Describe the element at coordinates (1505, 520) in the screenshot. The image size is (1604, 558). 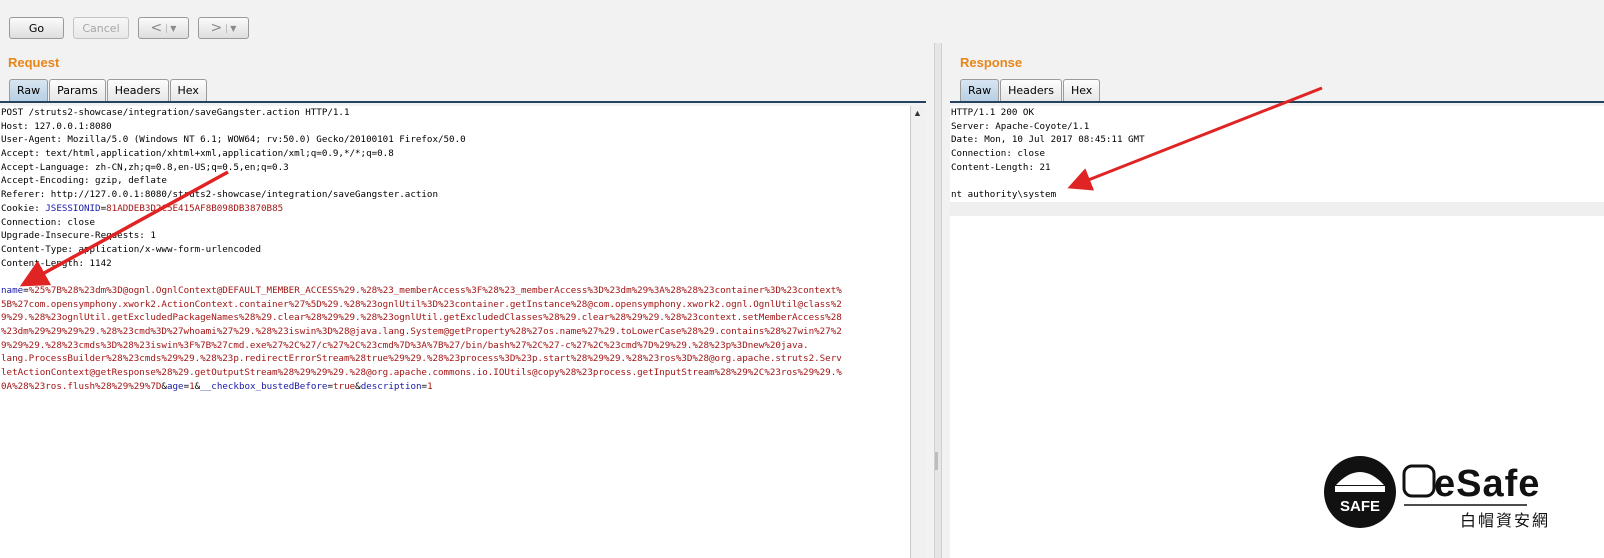
I see `logo-chinese-text: 白帽資安網` at that location.